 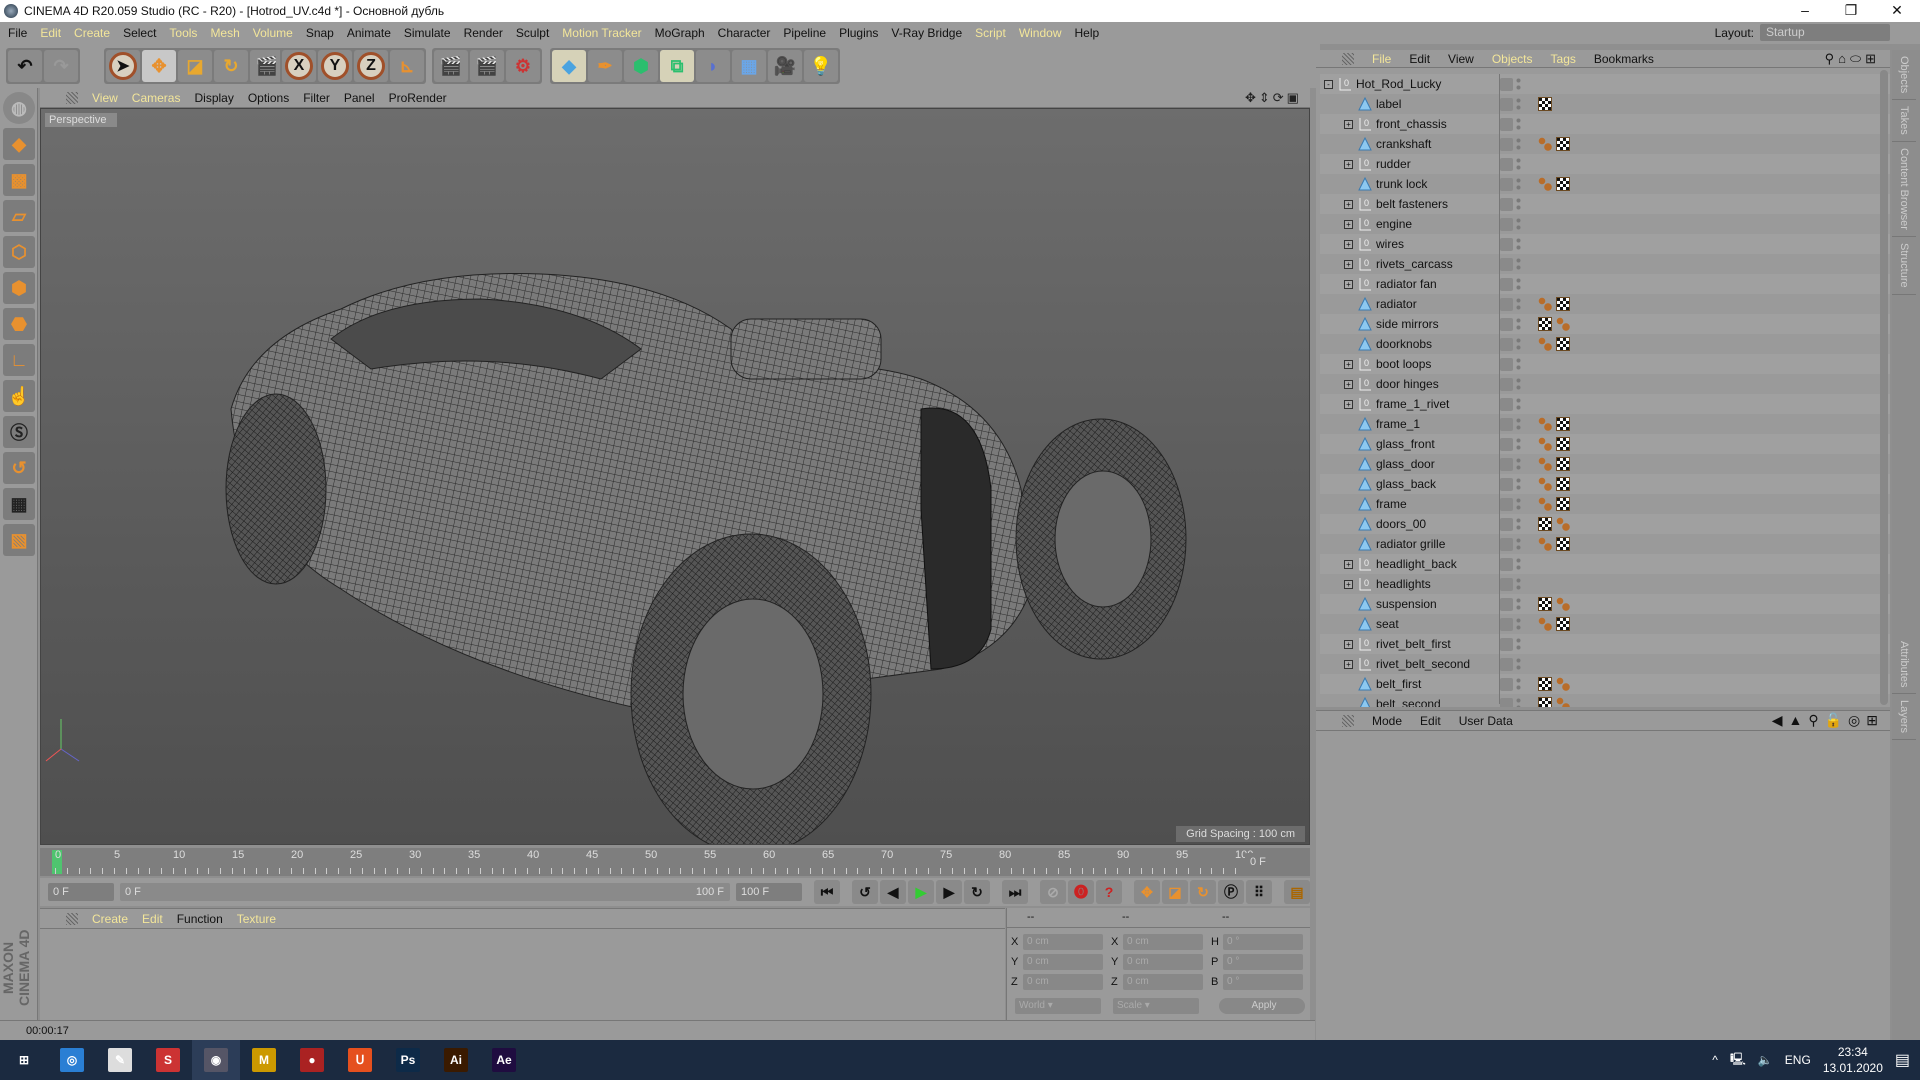 What do you see at coordinates (926, 33) in the screenshot?
I see `menu-item-v-ray-bridge: V-Ray Bridge` at bounding box center [926, 33].